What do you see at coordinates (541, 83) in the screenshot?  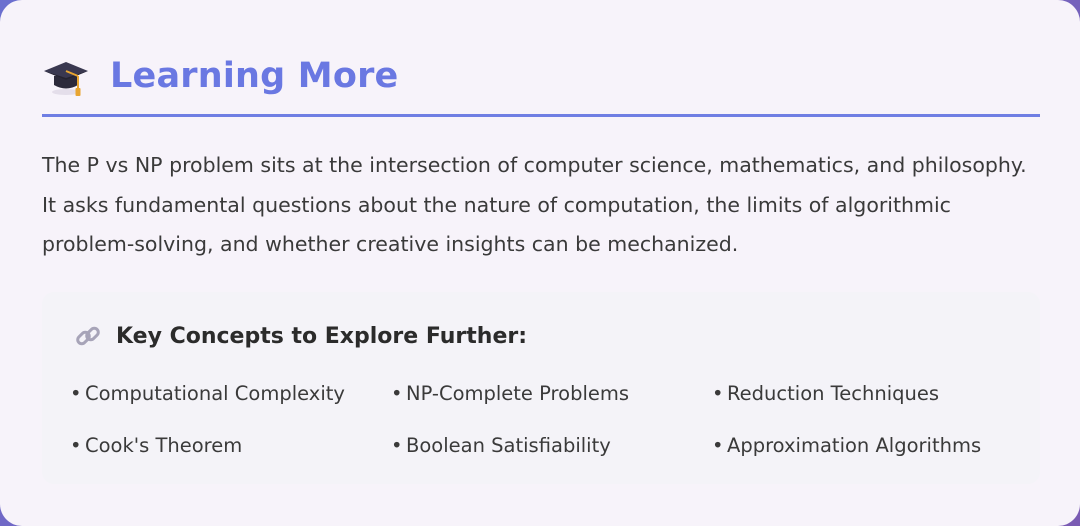 I see `section-header: Learning More` at bounding box center [541, 83].